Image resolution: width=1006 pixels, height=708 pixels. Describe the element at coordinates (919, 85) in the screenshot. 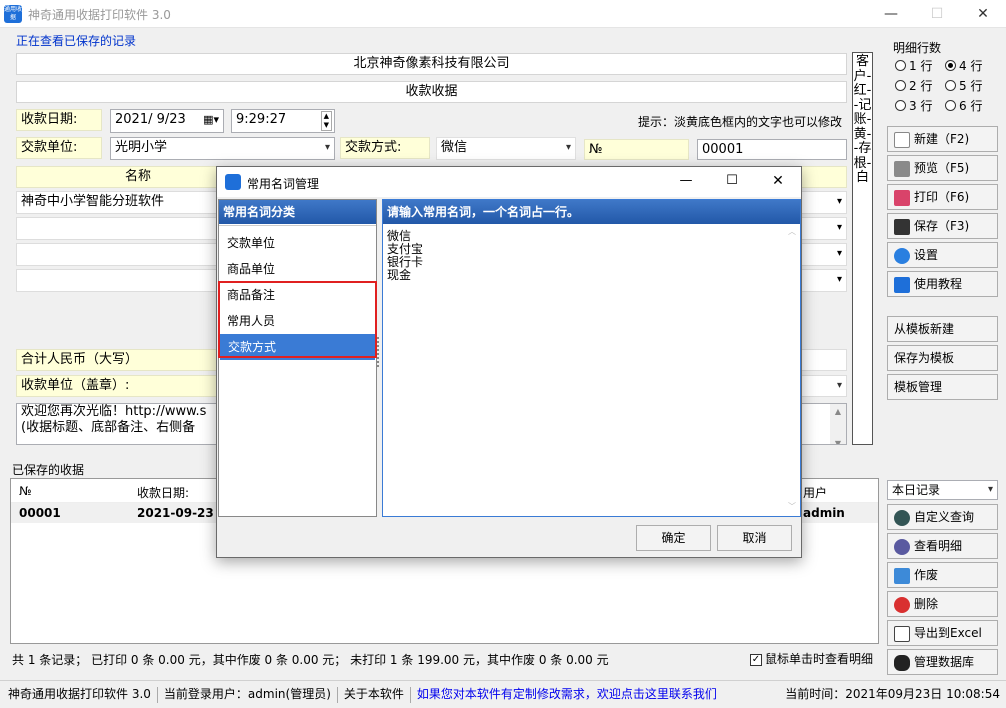

I see `rows-radio-2: 2 行` at that location.